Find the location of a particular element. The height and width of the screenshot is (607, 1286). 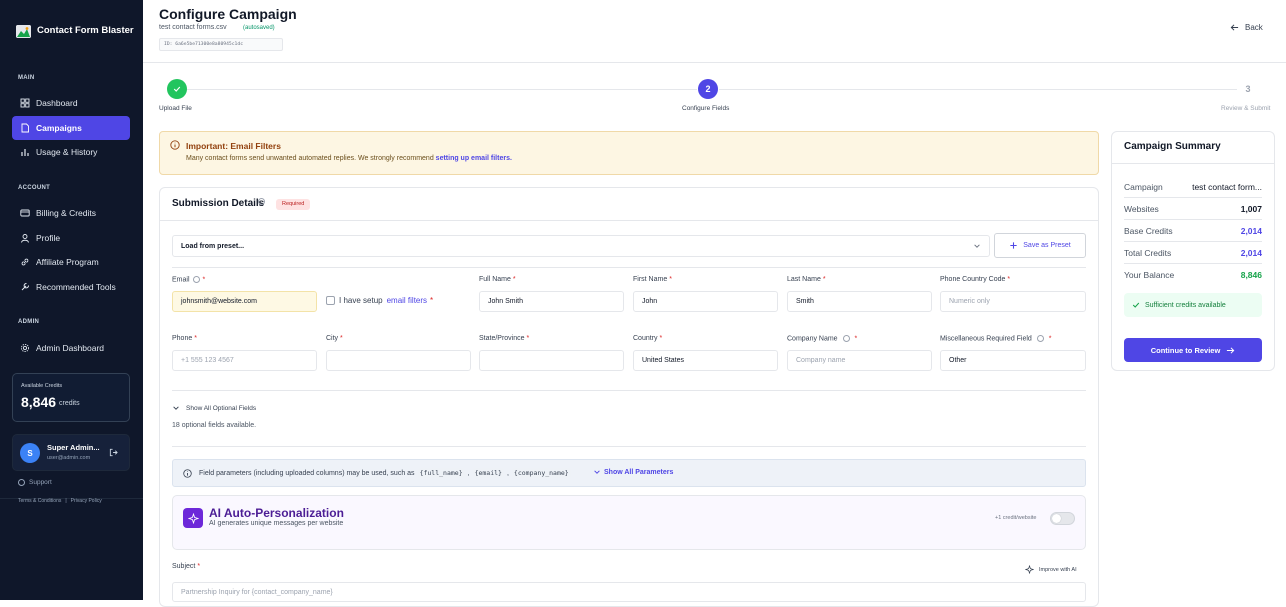

email-label: Email * is located at coordinates (189, 280).